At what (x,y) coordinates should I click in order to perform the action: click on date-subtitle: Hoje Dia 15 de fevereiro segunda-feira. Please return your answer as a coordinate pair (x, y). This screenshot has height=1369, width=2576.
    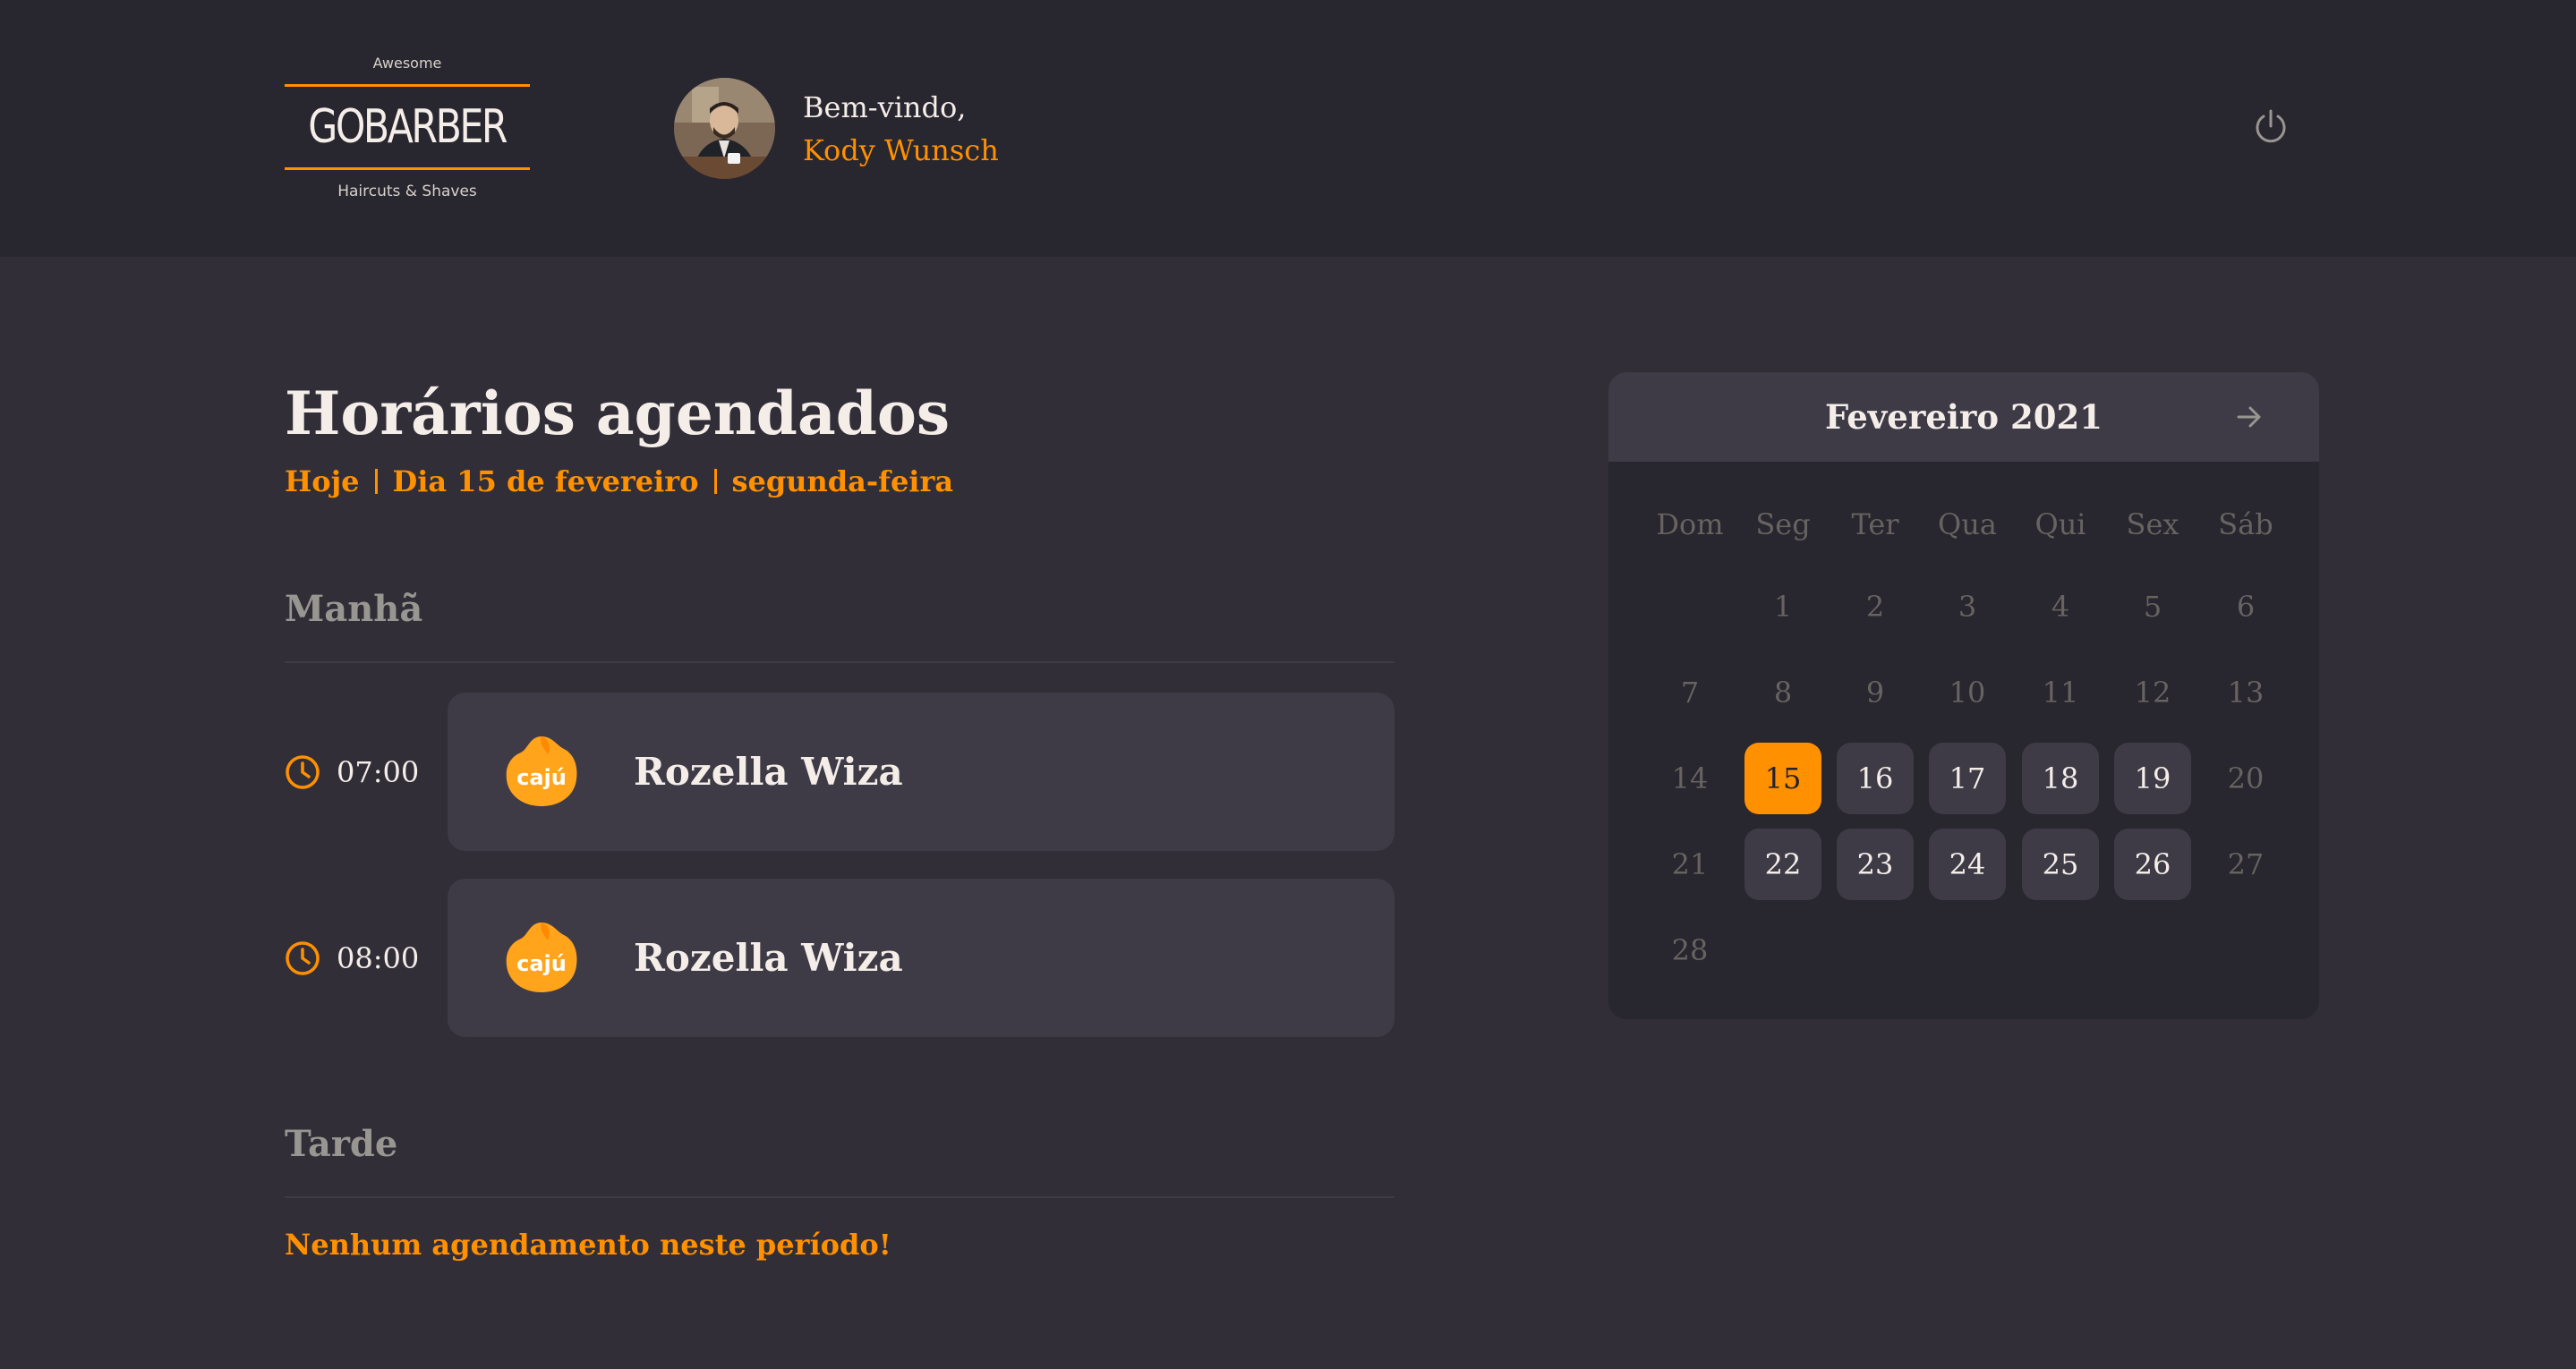
    Looking at the image, I should click on (619, 481).